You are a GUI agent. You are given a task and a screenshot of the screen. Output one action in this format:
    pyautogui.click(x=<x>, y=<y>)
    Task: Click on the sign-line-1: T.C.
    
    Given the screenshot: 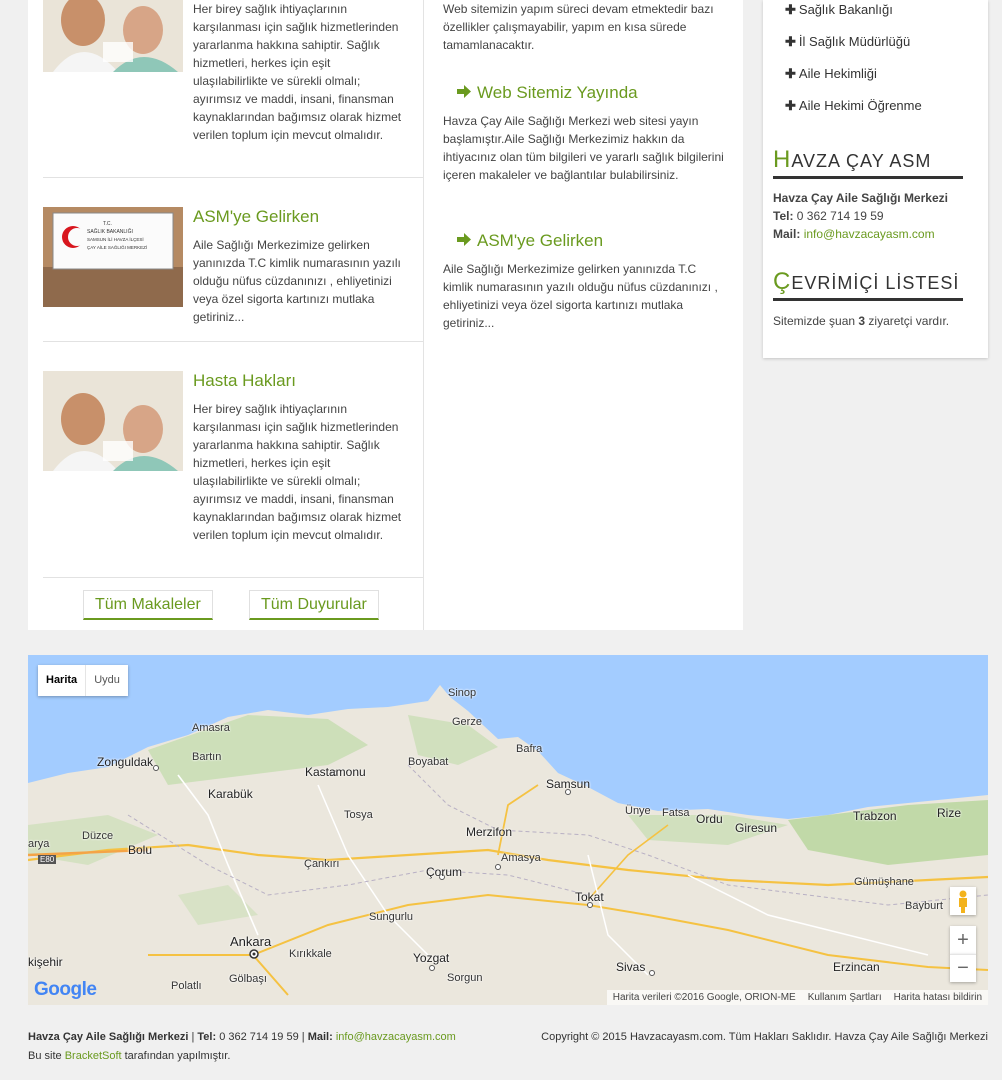 What is the action you would take?
    pyautogui.click(x=107, y=224)
    